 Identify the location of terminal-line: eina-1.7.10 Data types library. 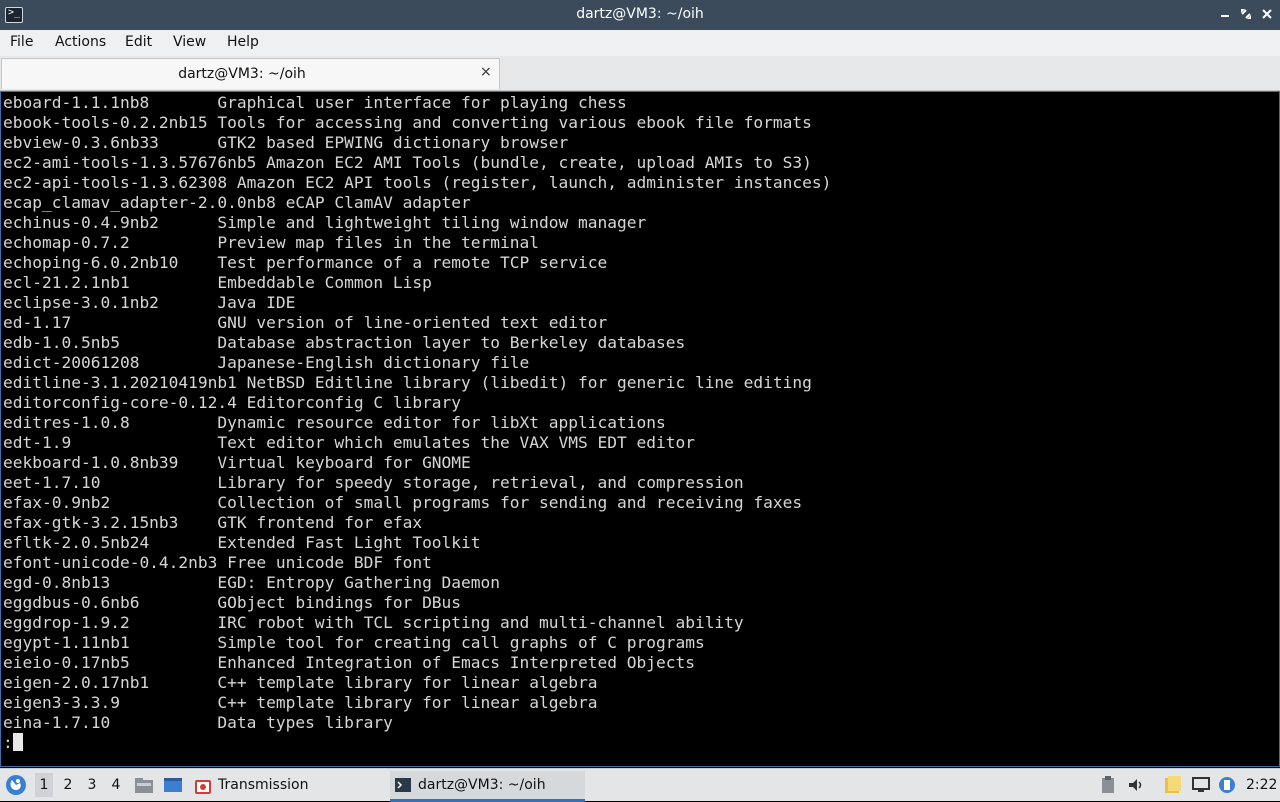
(198, 722).